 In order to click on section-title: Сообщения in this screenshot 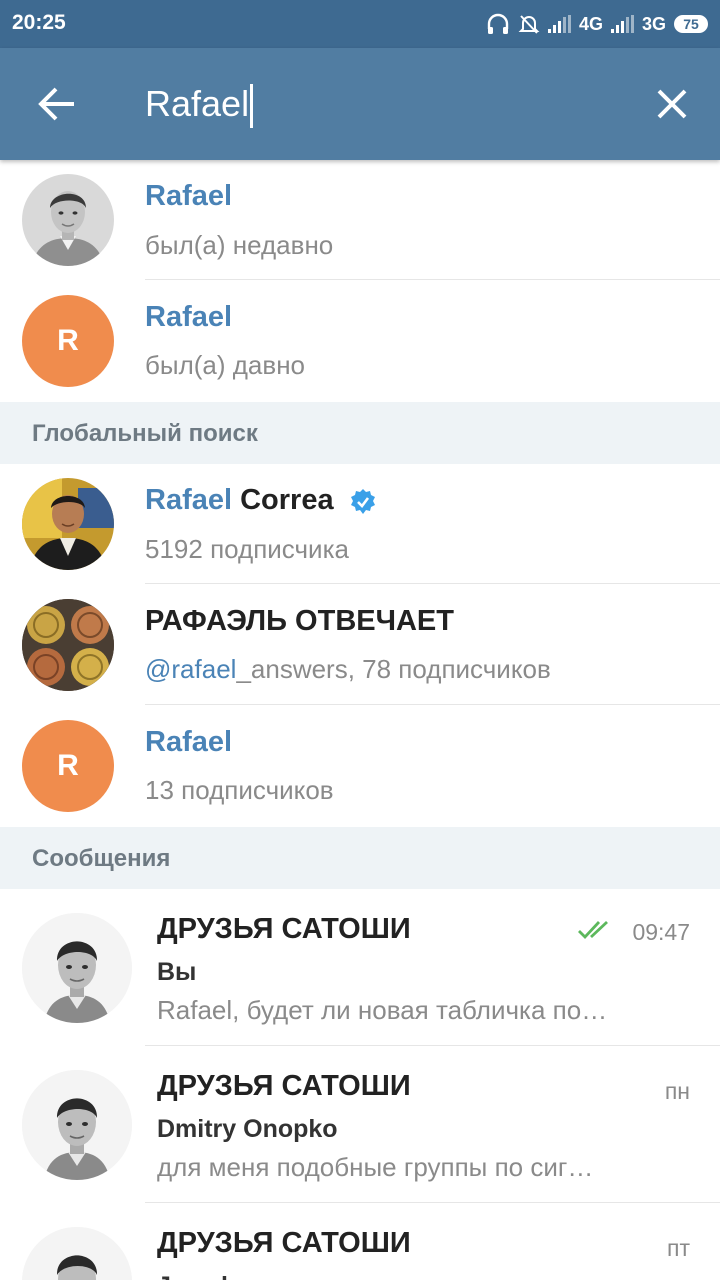, I will do `click(101, 858)`.